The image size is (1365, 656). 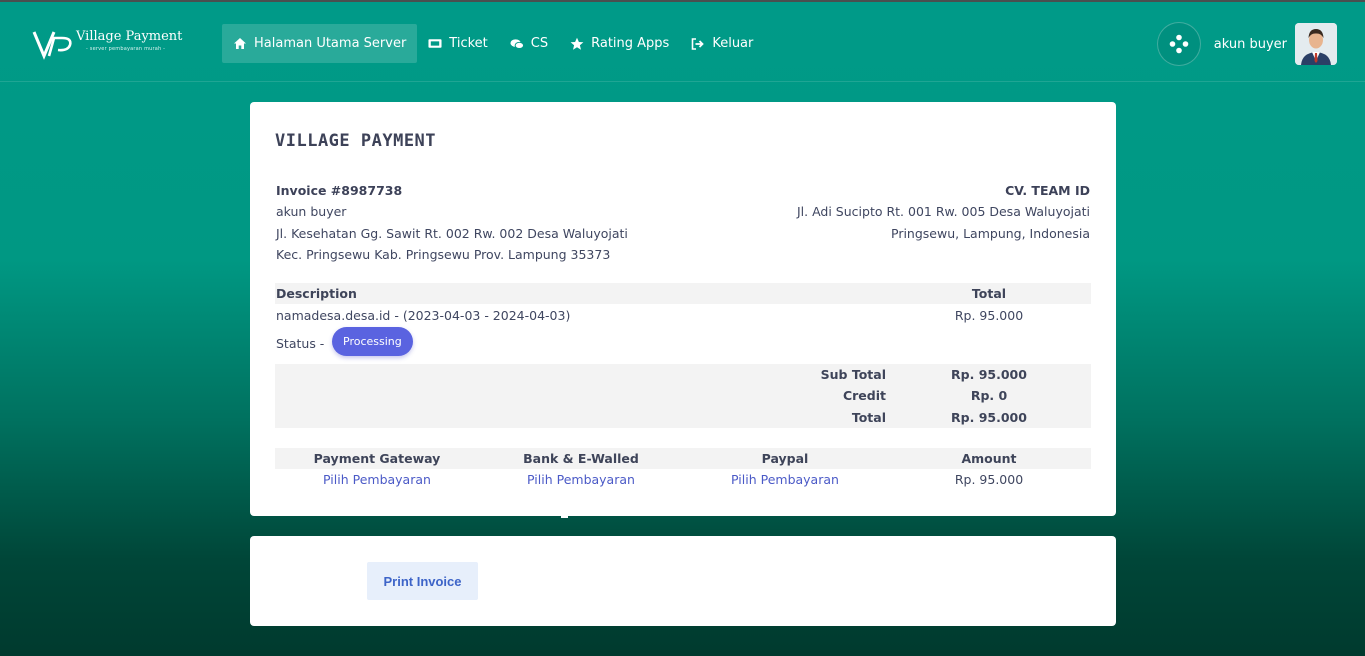 I want to click on bank-ewallet-link: Pilih Pembayaran, so click(x=581, y=479).